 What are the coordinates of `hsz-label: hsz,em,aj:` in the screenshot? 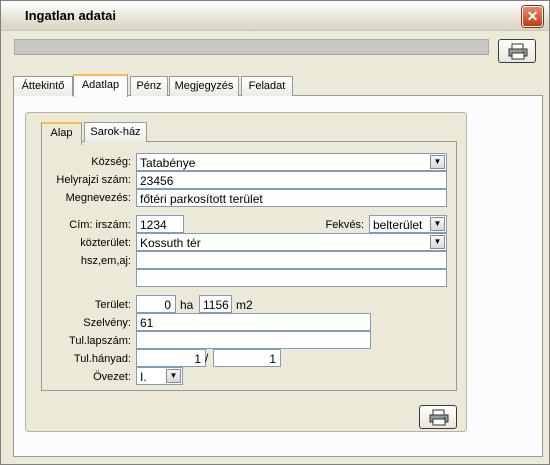 It's located at (105, 261).